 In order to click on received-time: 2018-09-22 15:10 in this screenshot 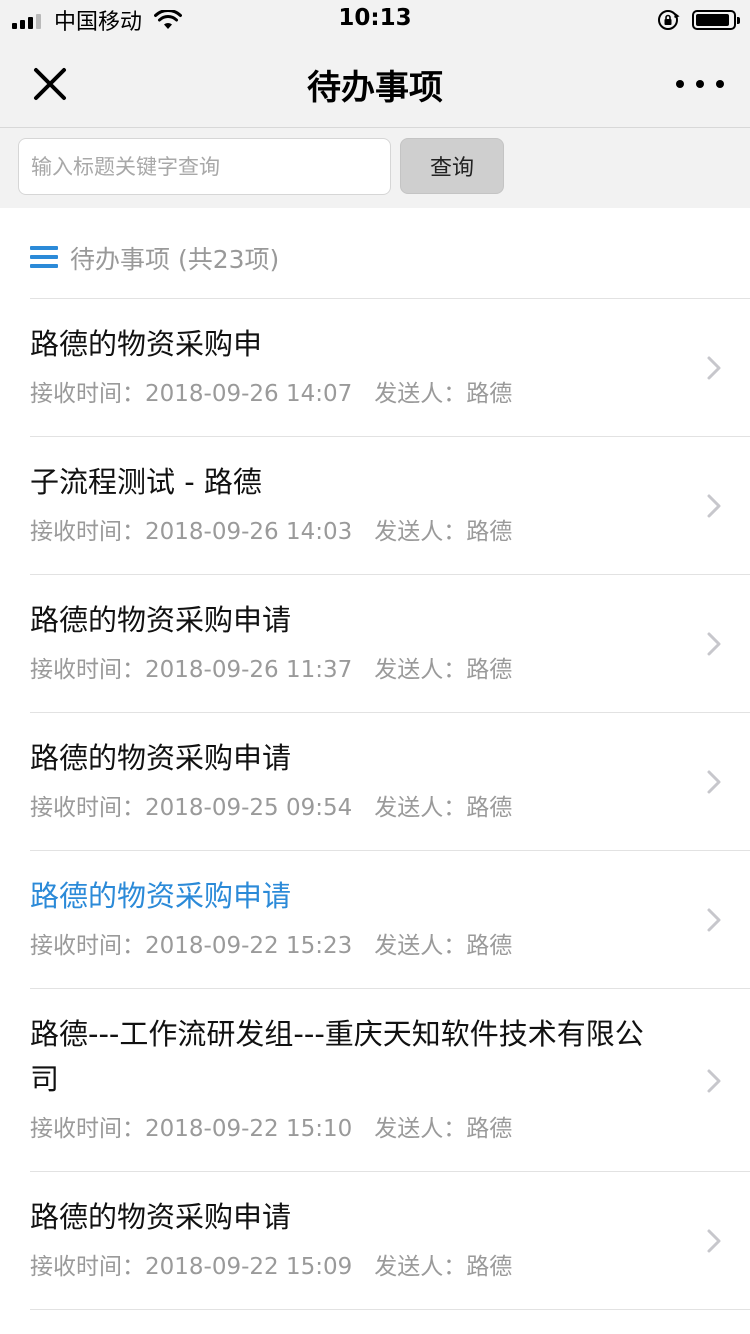, I will do `click(249, 1129)`.